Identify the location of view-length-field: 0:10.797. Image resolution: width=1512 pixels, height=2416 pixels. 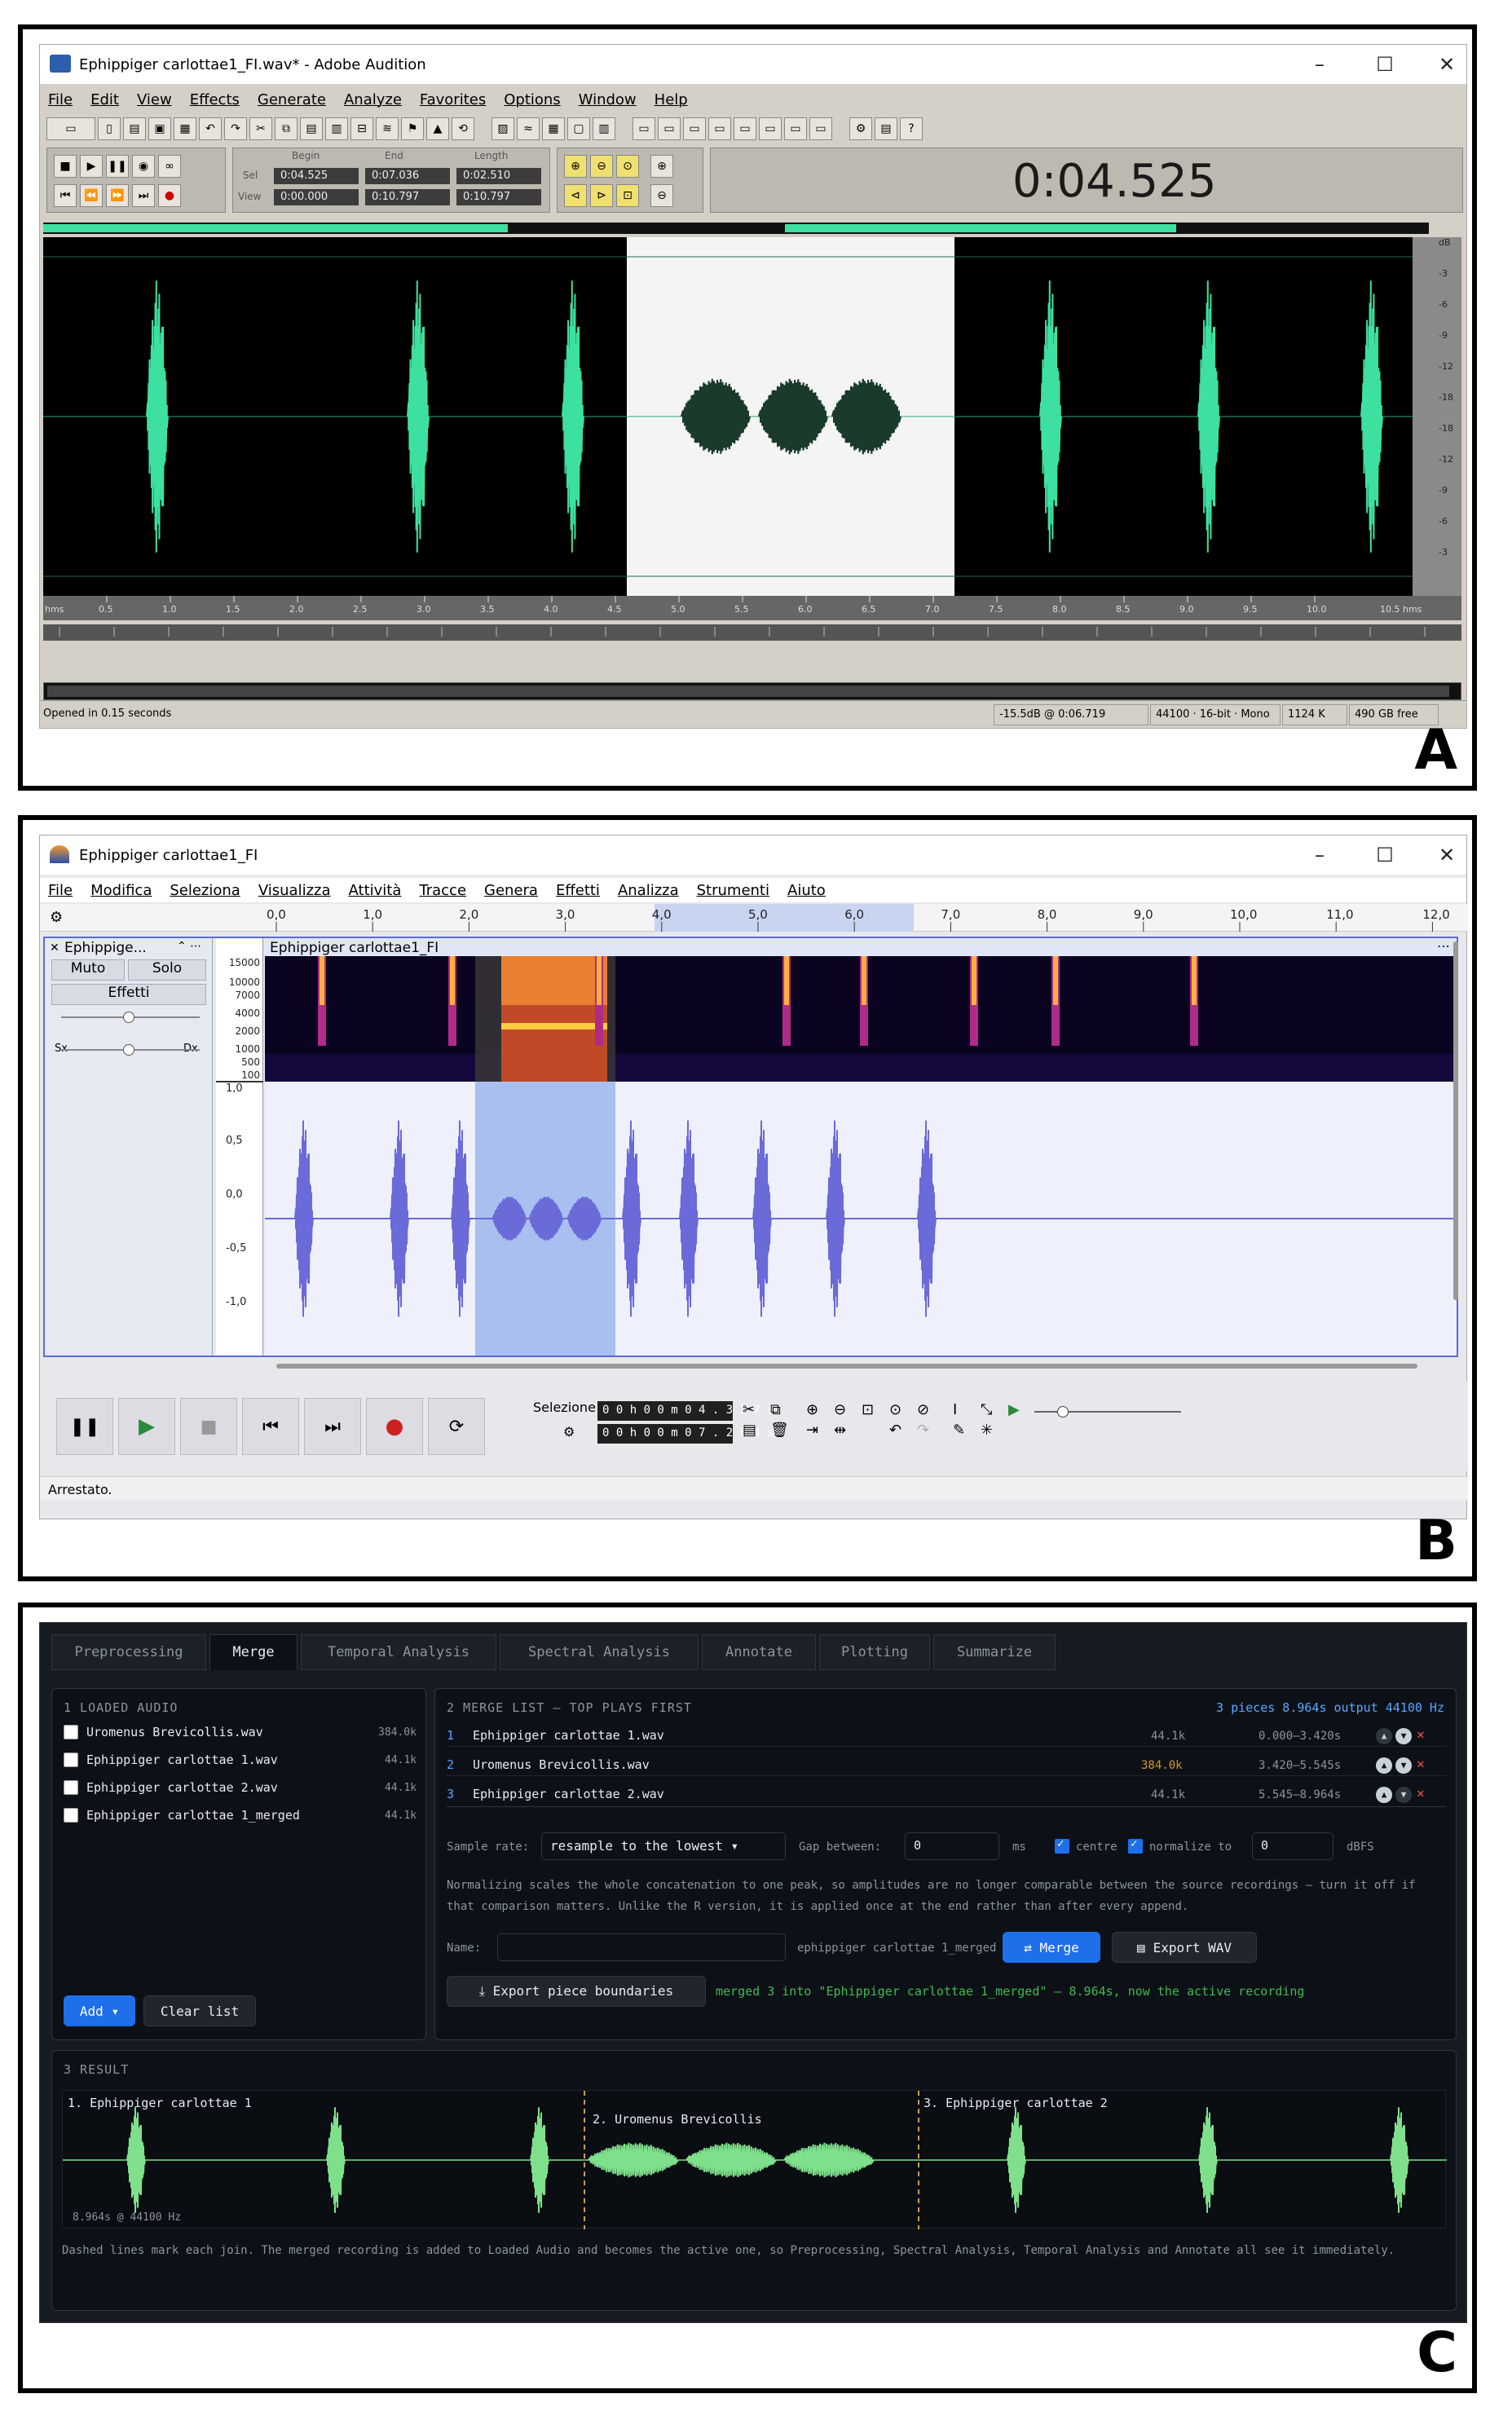
(499, 197).